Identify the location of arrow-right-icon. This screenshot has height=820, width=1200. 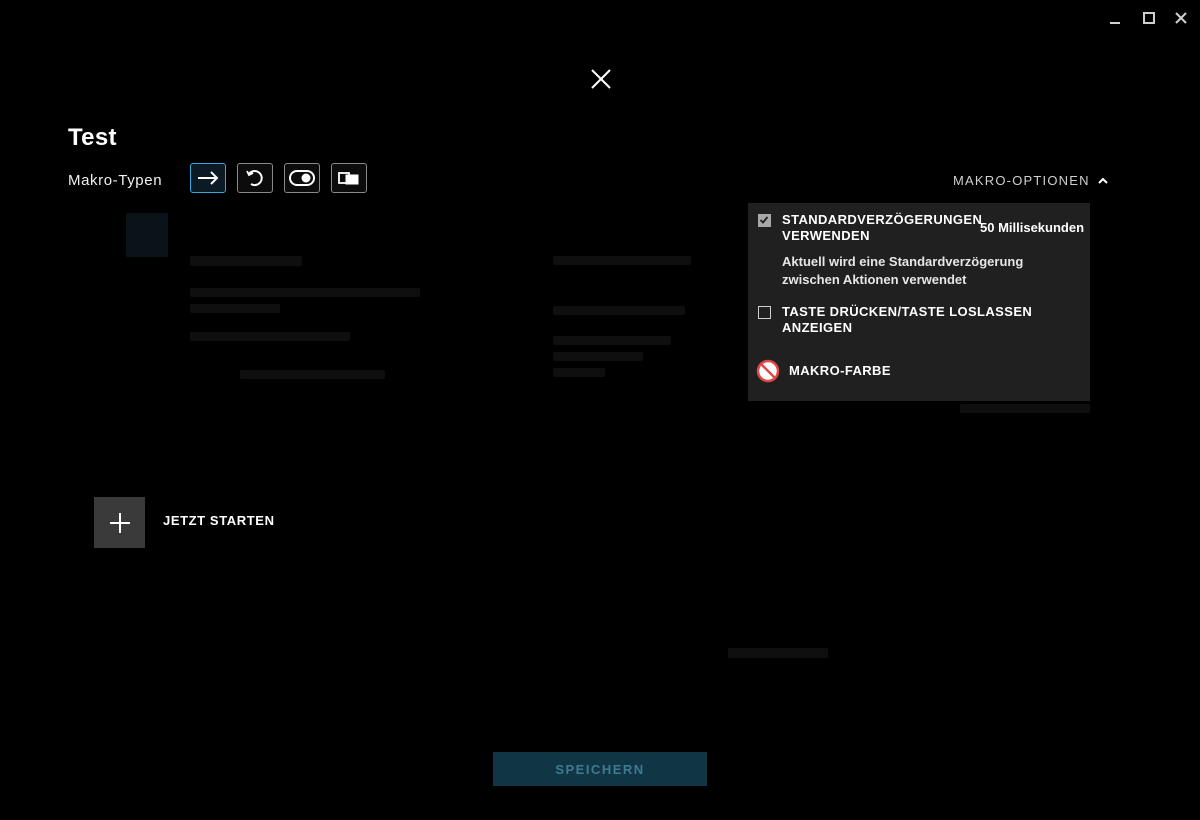
(208, 178).